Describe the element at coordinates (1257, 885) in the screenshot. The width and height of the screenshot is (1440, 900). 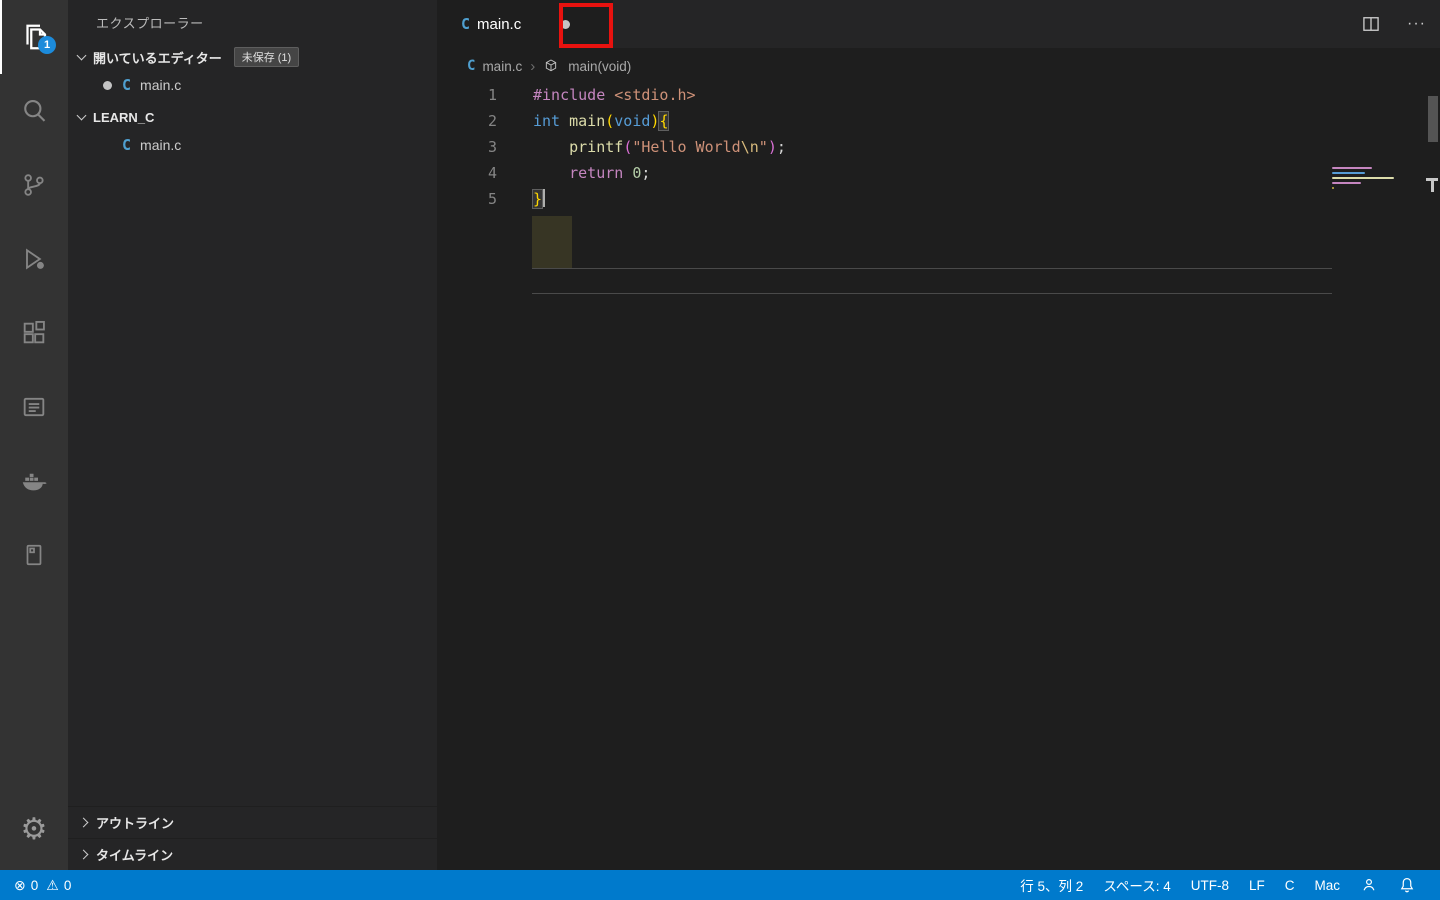
I see `eol-status: LF` at that location.